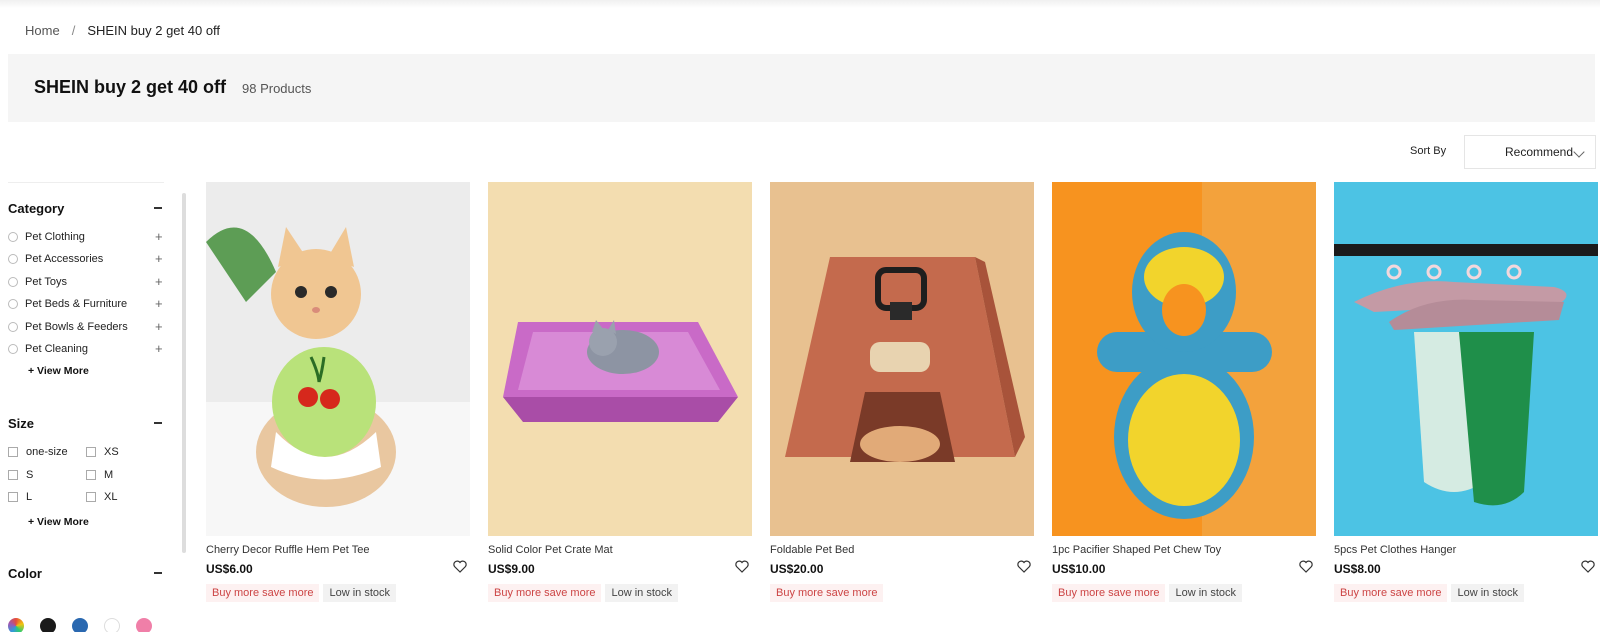 The image size is (1600, 632). Describe the element at coordinates (64, 259) in the screenshot. I see `category-label: Pet Accessories` at that location.